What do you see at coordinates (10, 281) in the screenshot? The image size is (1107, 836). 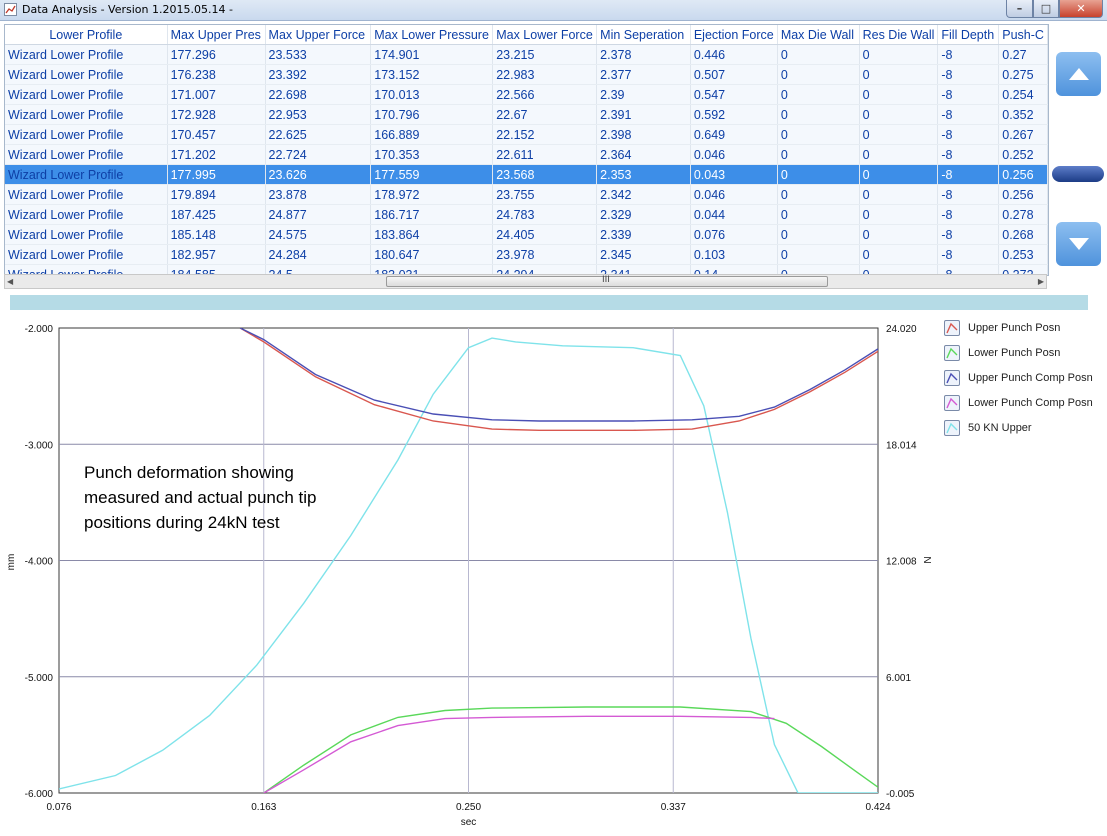 I see `scroll-left-arrow-icon: ◀` at bounding box center [10, 281].